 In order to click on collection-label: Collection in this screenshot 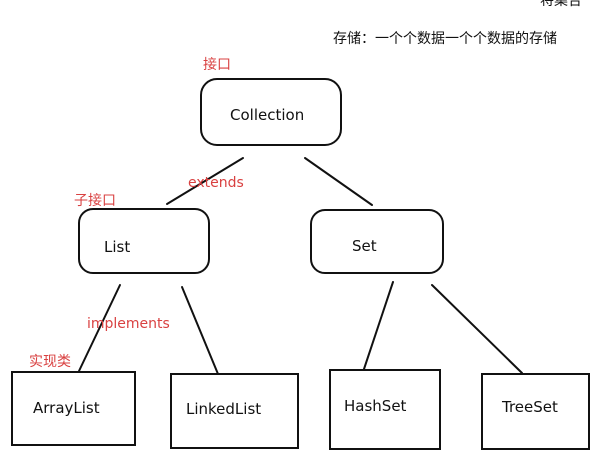, I will do `click(267, 115)`.